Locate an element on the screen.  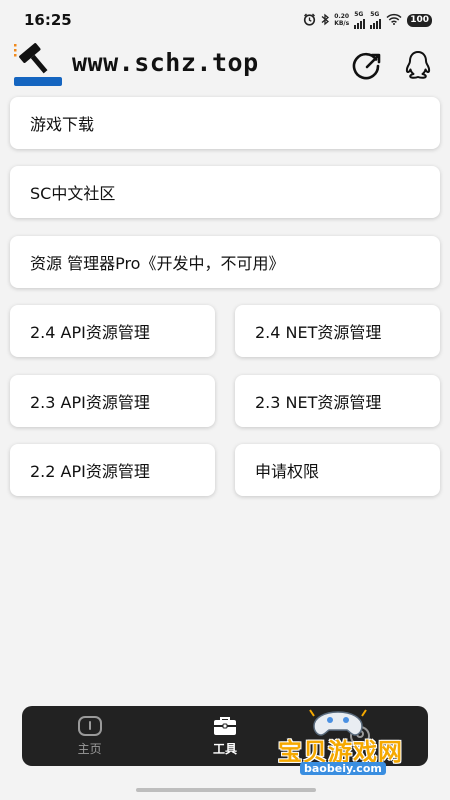
nav-home-label: 主页 is located at coordinates (89, 749).